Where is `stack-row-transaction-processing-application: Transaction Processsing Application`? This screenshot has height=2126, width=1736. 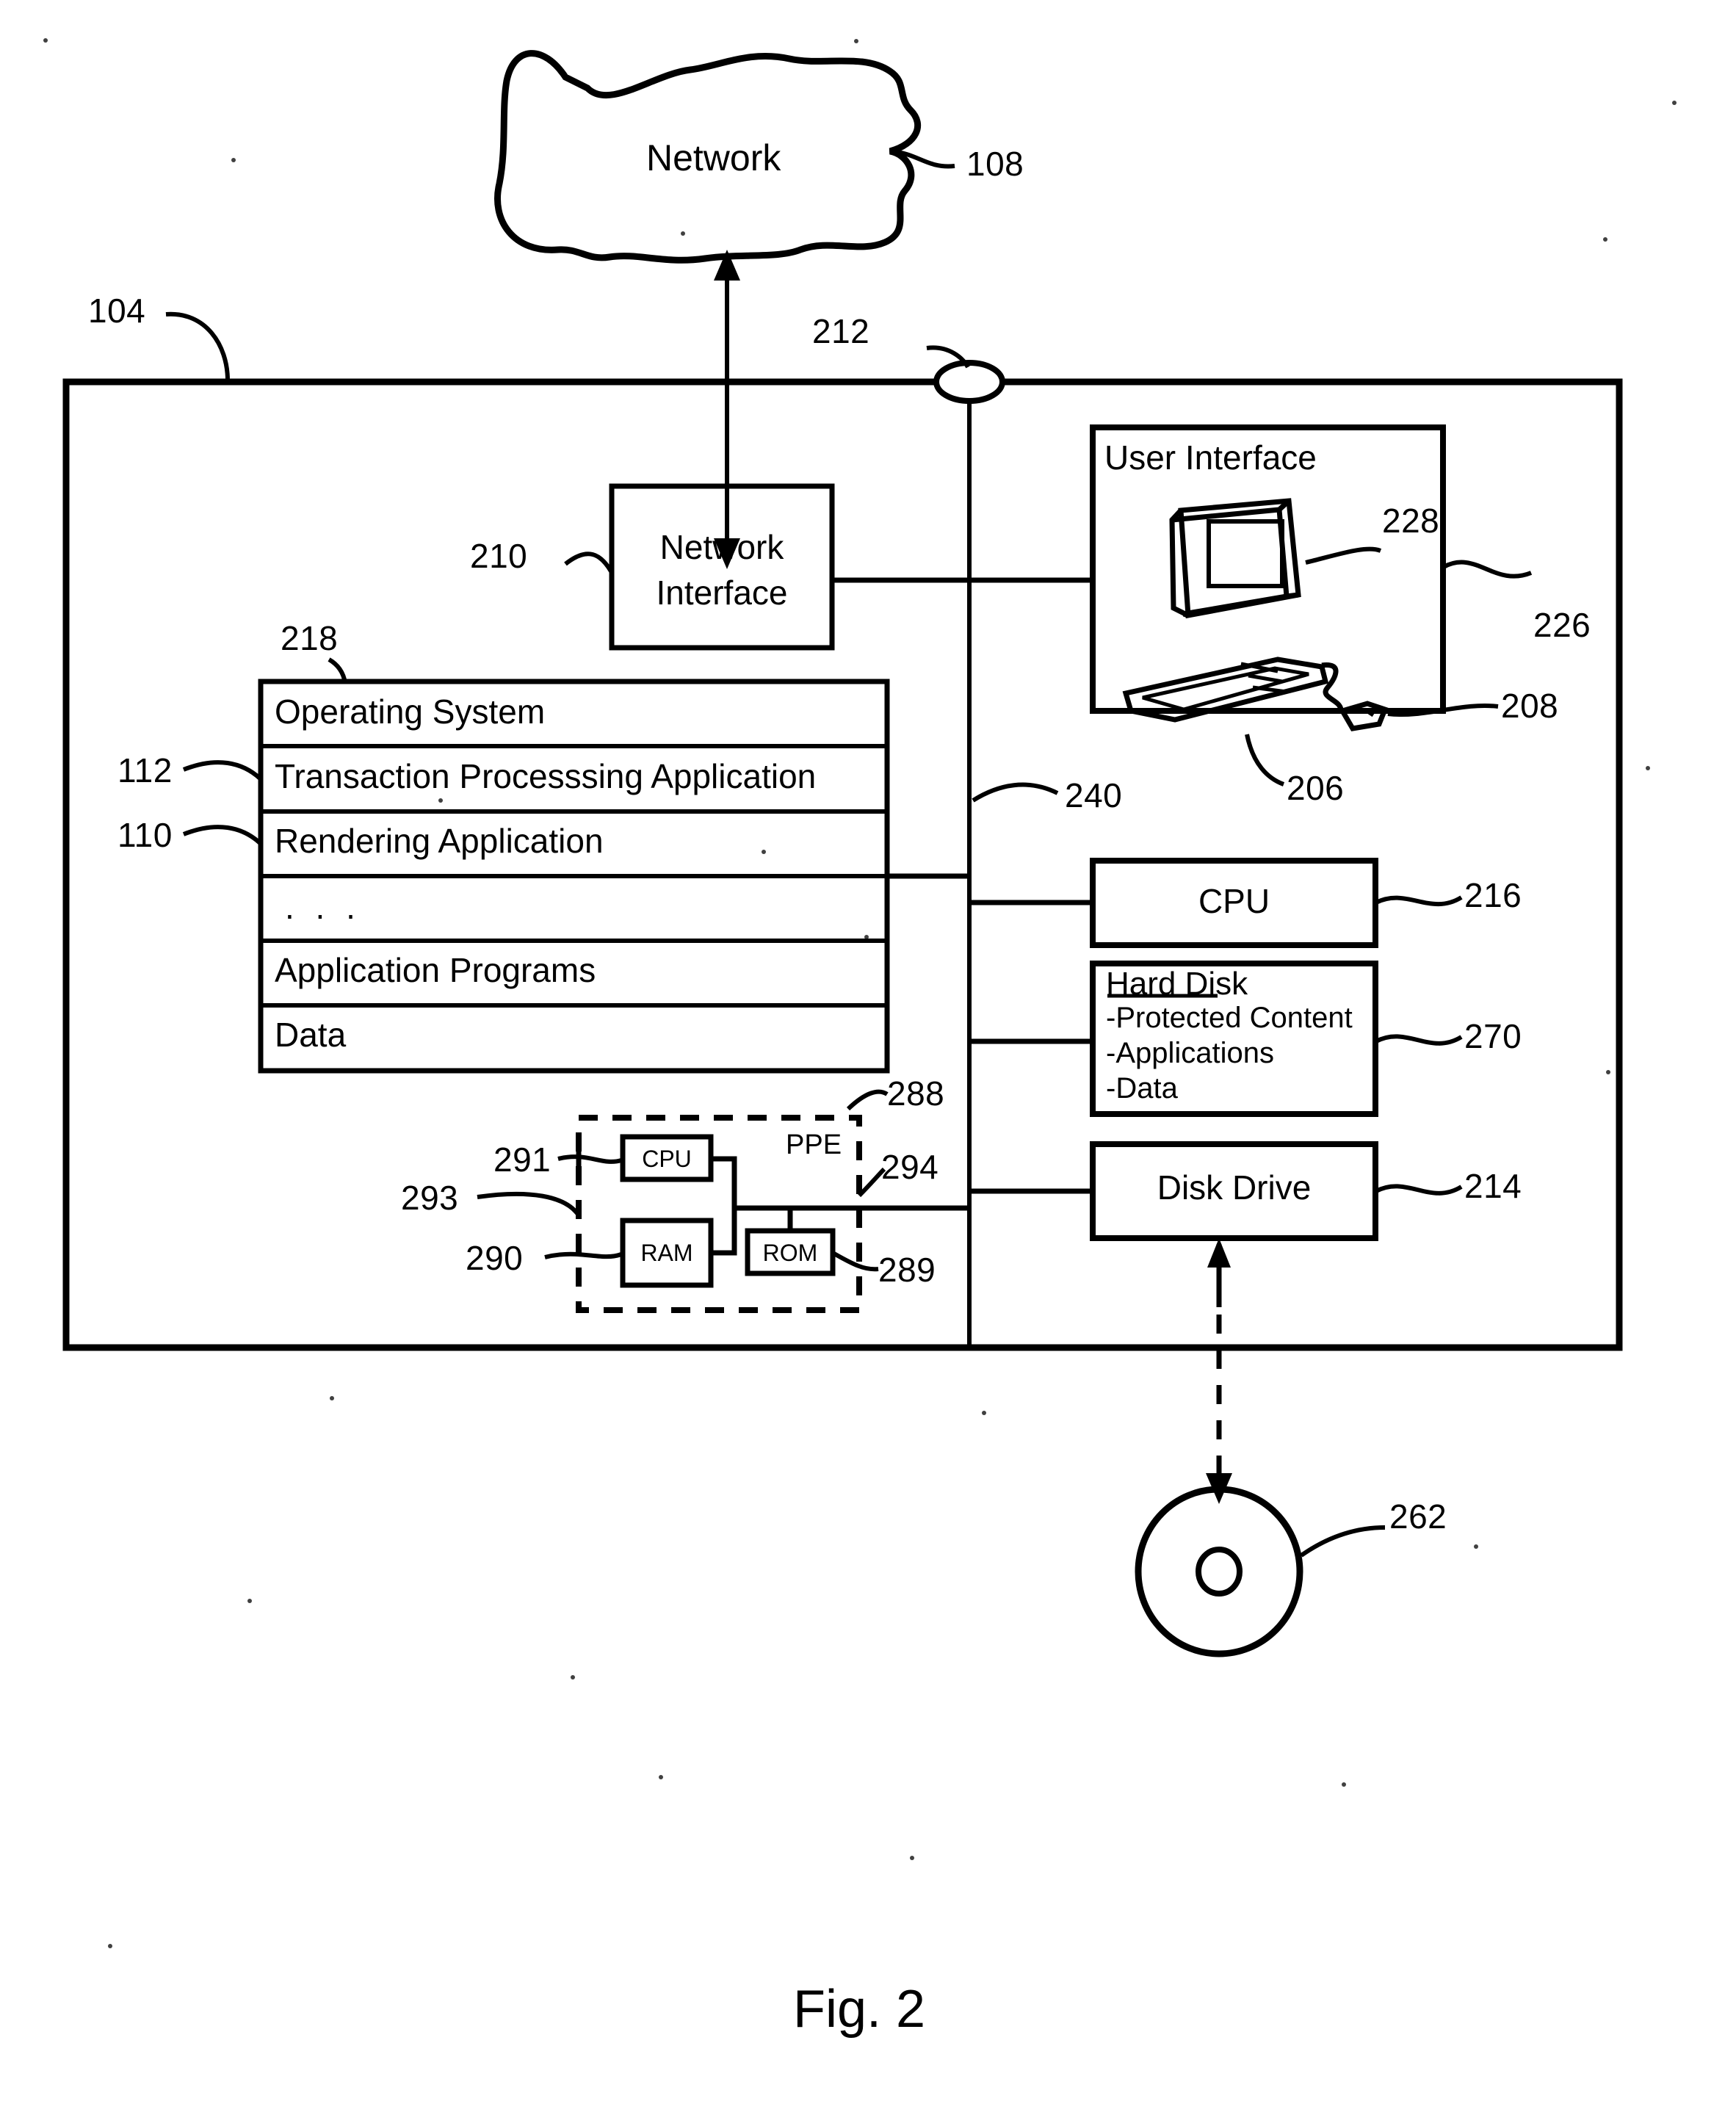
stack-row-transaction-processing-application: Transaction Processsing Application is located at coordinates (546, 776).